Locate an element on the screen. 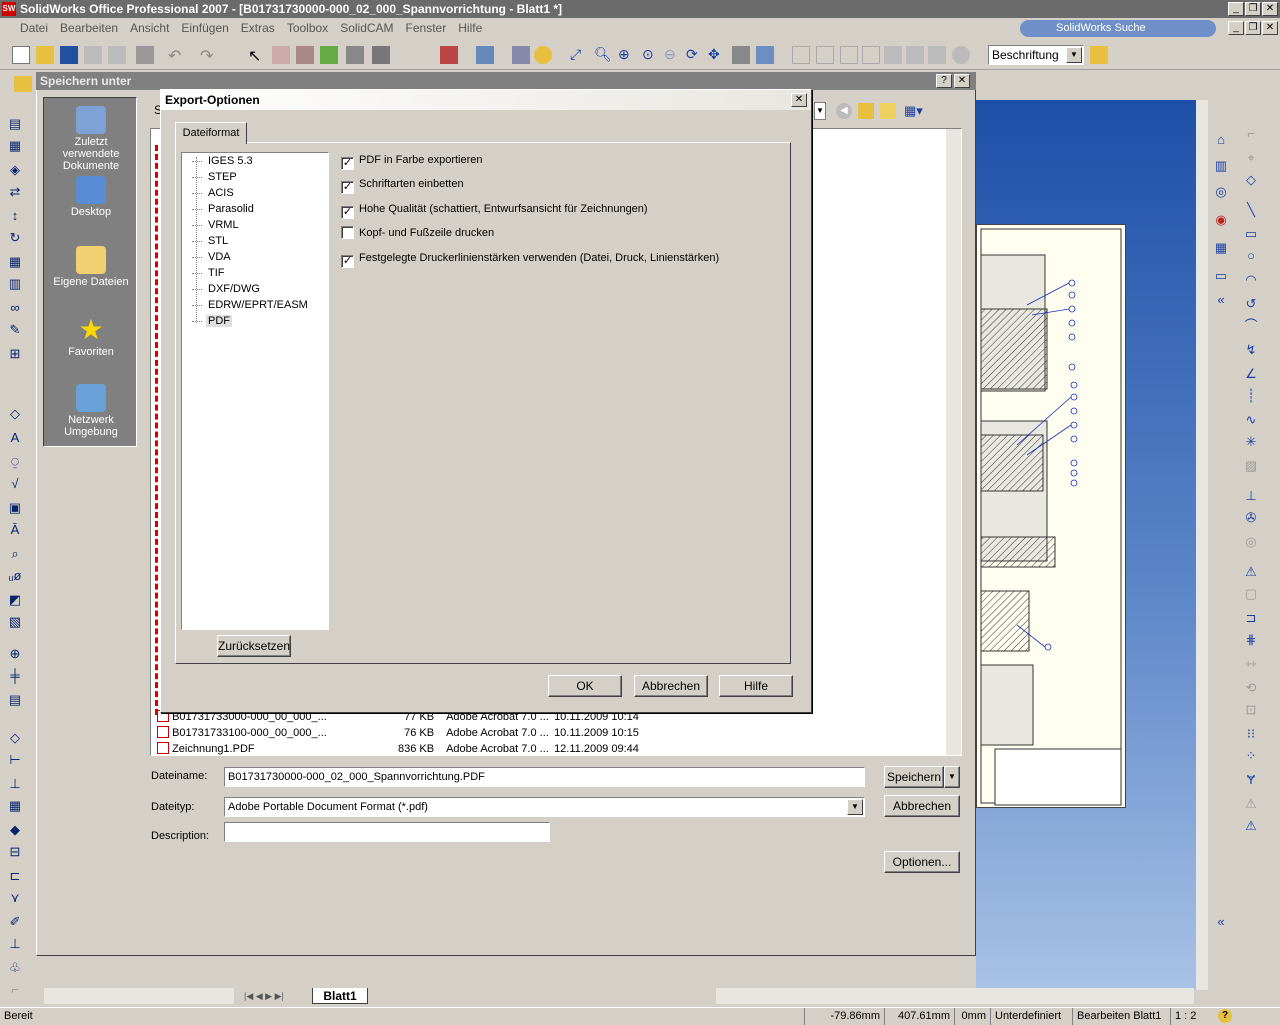  scale-icon: ⊡ is located at coordinates (1251, 710).